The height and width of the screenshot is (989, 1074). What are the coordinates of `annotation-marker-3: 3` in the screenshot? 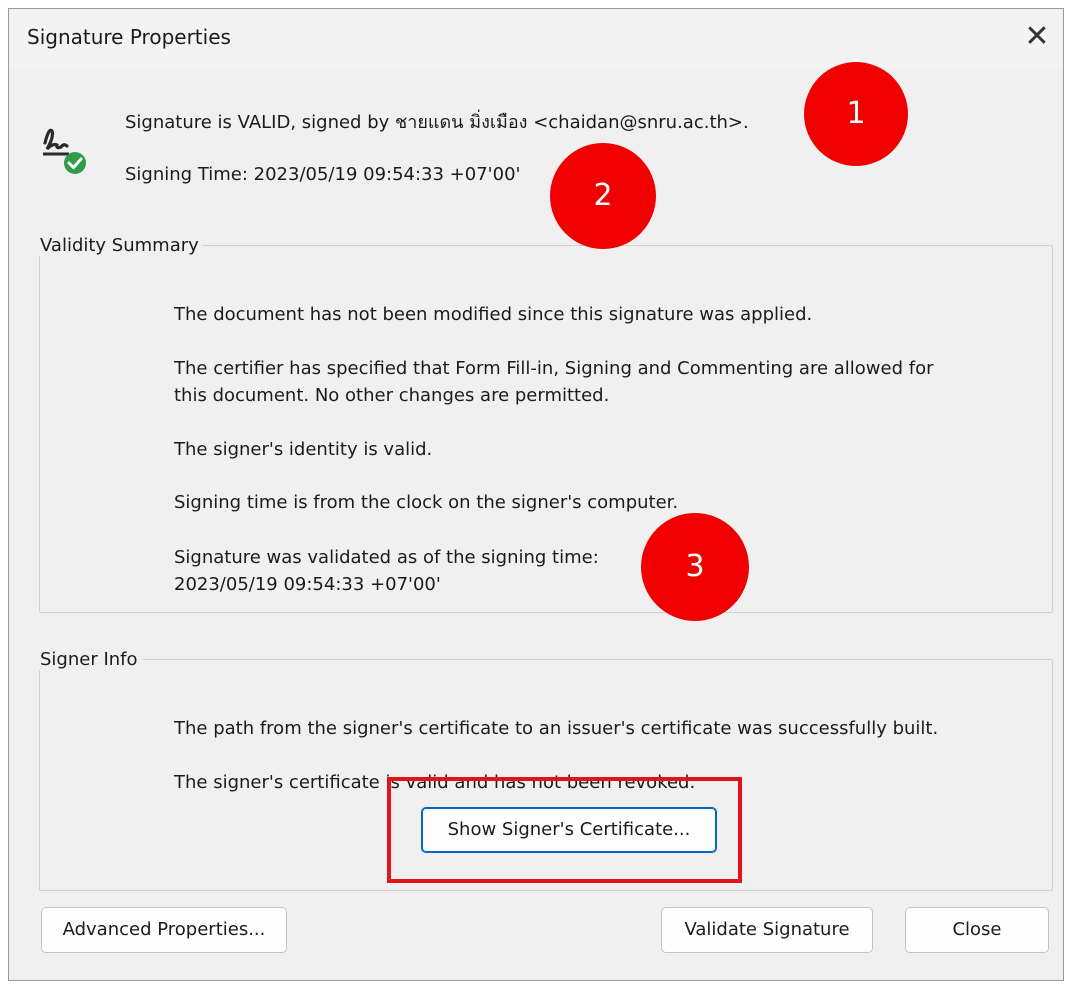 It's located at (695, 567).